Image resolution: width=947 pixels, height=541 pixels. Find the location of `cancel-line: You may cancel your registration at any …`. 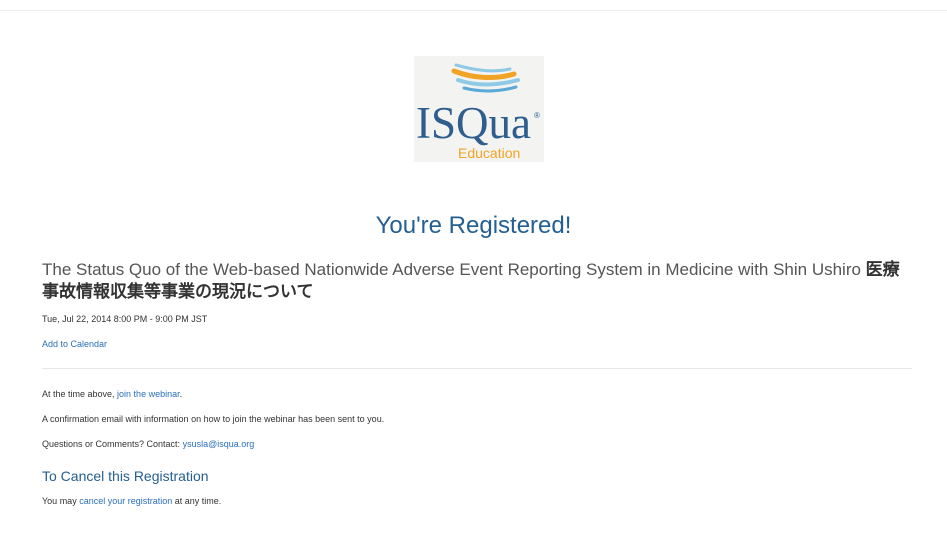

cancel-line: You may cancel your registration at any … is located at coordinates (131, 501).